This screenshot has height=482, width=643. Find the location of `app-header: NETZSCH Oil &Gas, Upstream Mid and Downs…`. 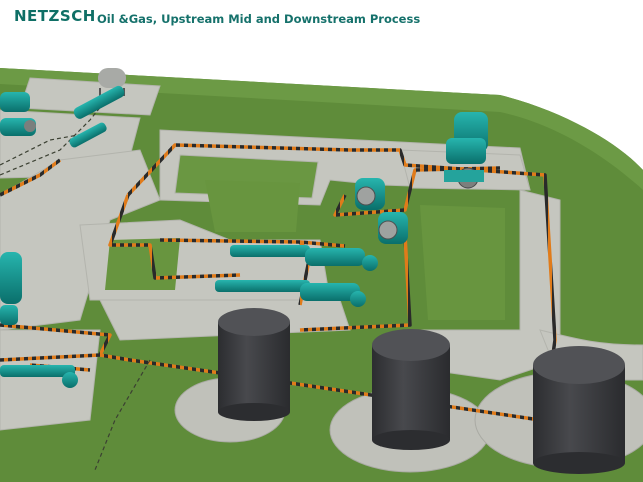

app-header: NETZSCH Oil &Gas, Upstream Mid and Downs… is located at coordinates (321, 20).